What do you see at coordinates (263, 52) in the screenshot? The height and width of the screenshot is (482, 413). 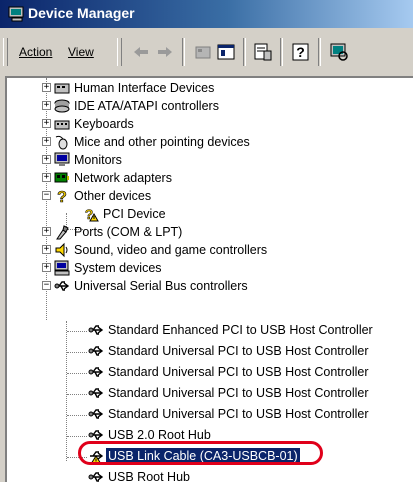 I see `properties-icon` at bounding box center [263, 52].